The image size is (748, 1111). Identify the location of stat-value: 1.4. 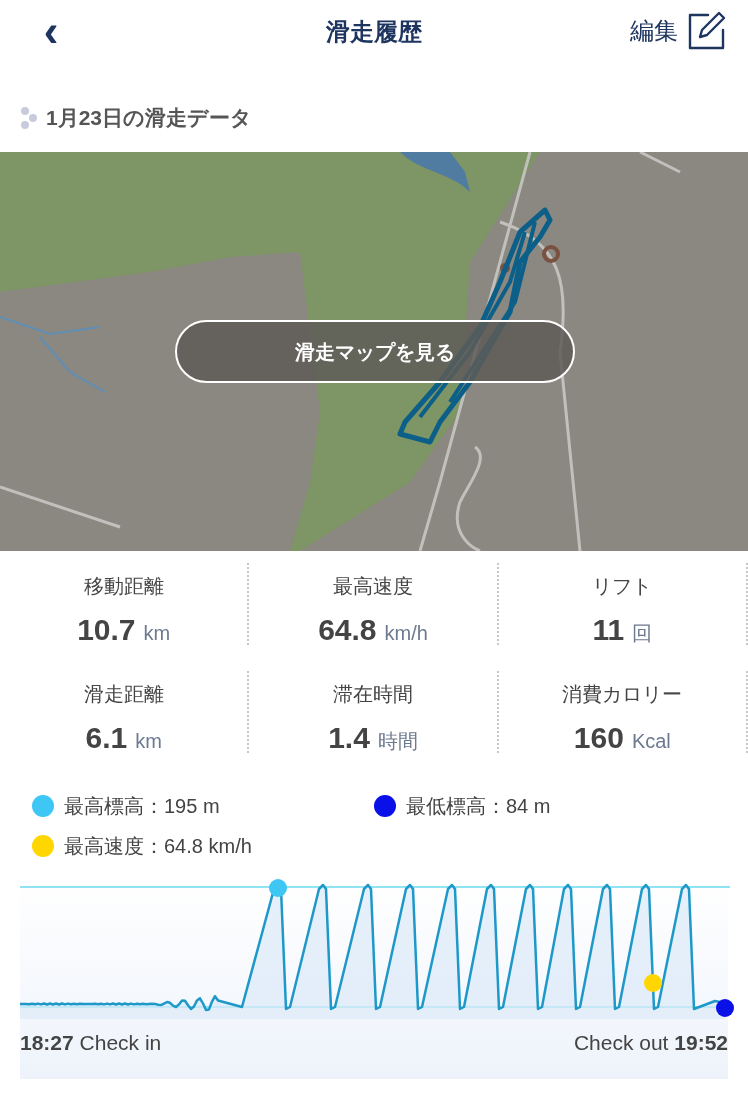
(349, 738).